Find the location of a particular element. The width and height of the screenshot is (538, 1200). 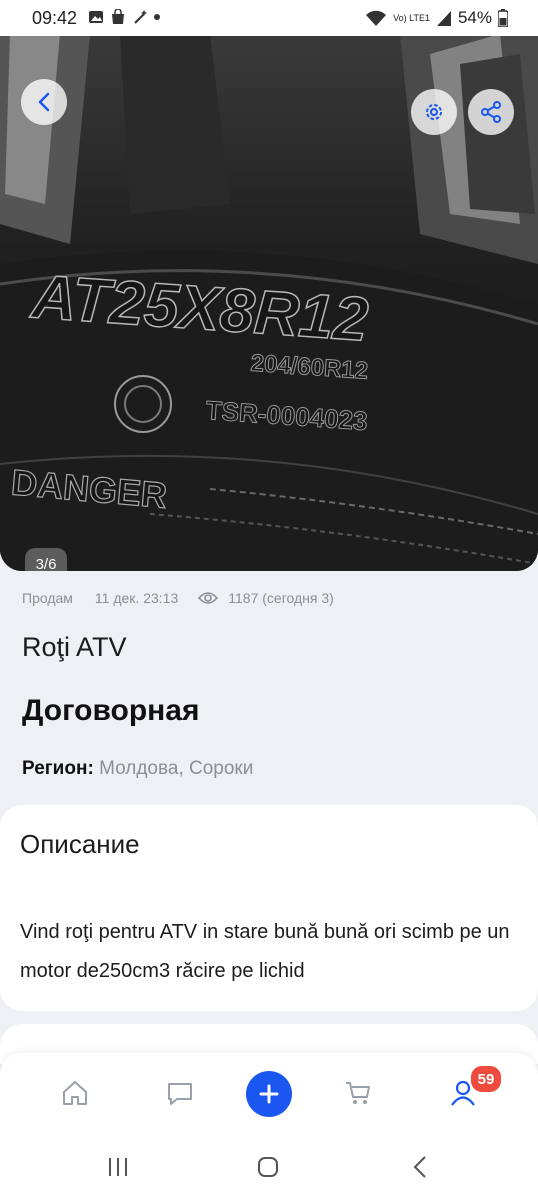

back-arrow-icon is located at coordinates (419, 1167).